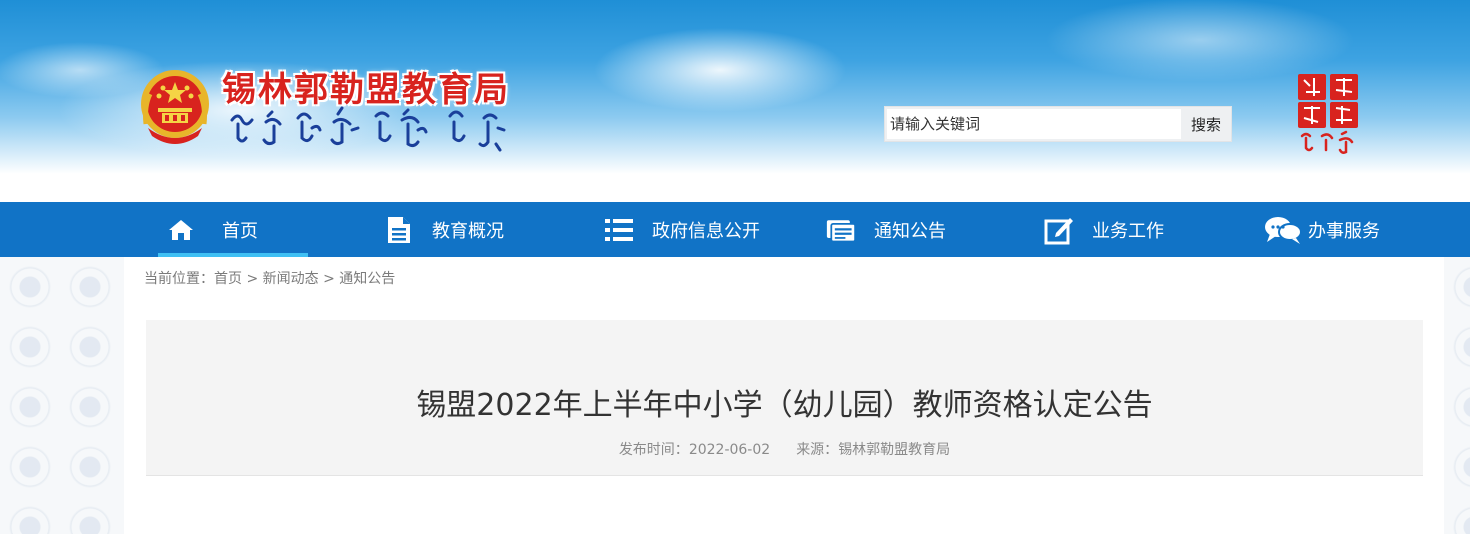  I want to click on decorative-pattern-left, so click(62, 395).